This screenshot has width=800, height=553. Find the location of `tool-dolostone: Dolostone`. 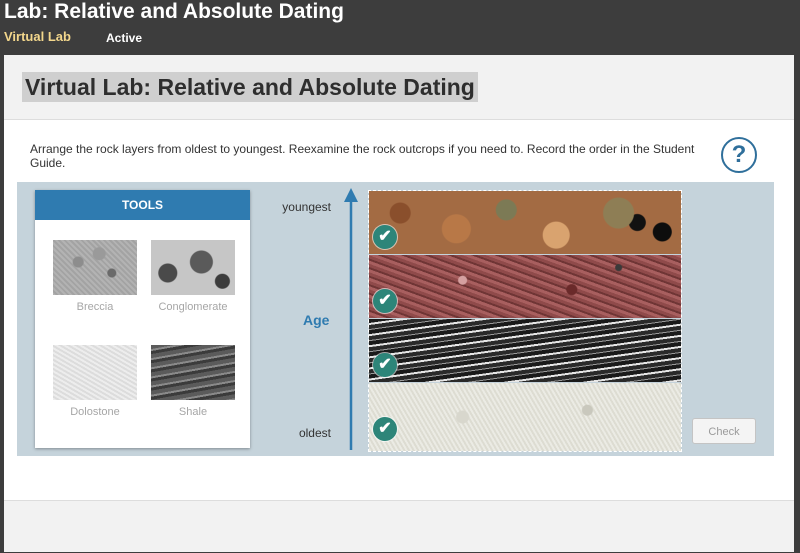

tool-dolostone: Dolostone is located at coordinates (95, 381).